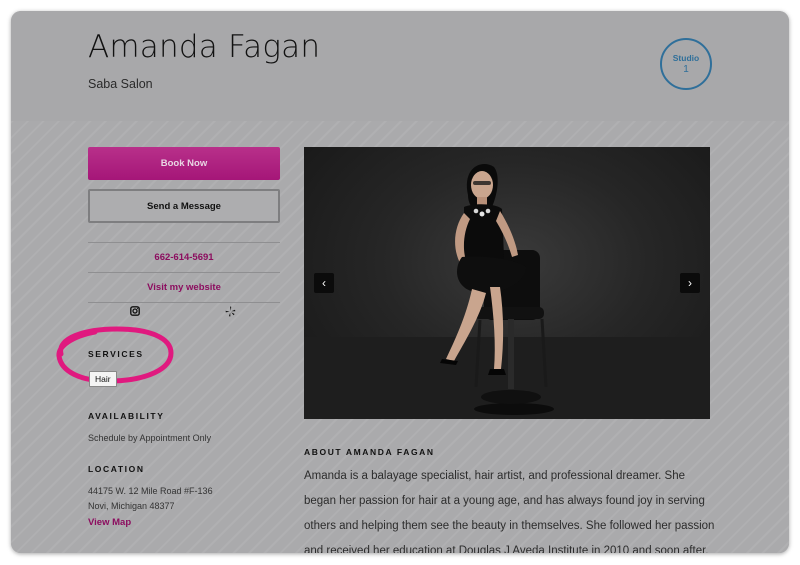 This screenshot has height=565, width=800. I want to click on chevron-left-icon: ‹, so click(324, 283).